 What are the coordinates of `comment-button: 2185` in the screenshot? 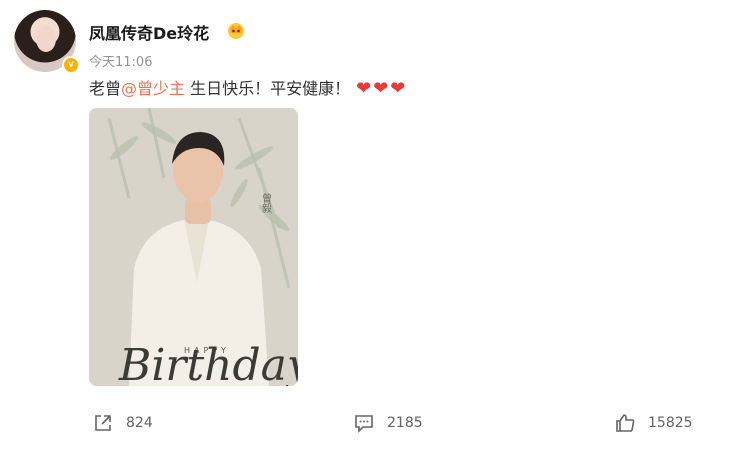 It's located at (388, 423).